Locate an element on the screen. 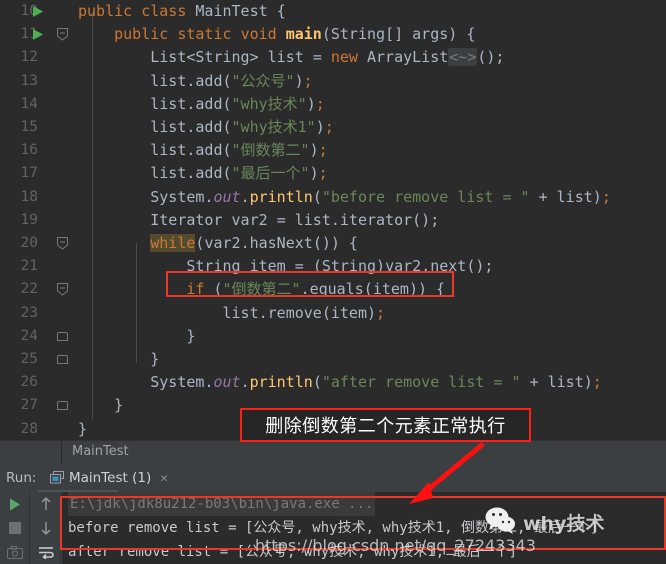  line-number: 28 is located at coordinates (29, 428).